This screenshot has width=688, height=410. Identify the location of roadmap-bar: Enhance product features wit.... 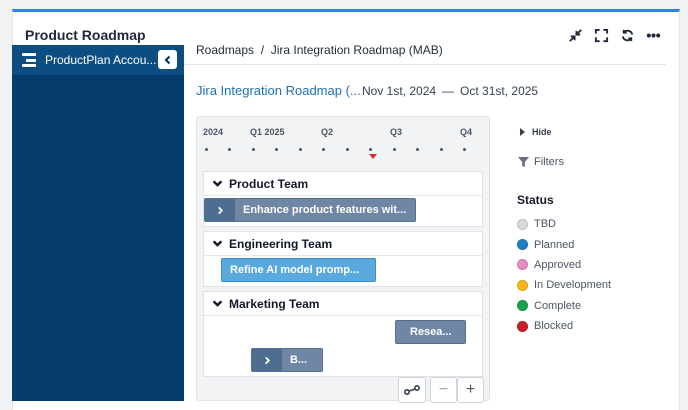
(310, 210).